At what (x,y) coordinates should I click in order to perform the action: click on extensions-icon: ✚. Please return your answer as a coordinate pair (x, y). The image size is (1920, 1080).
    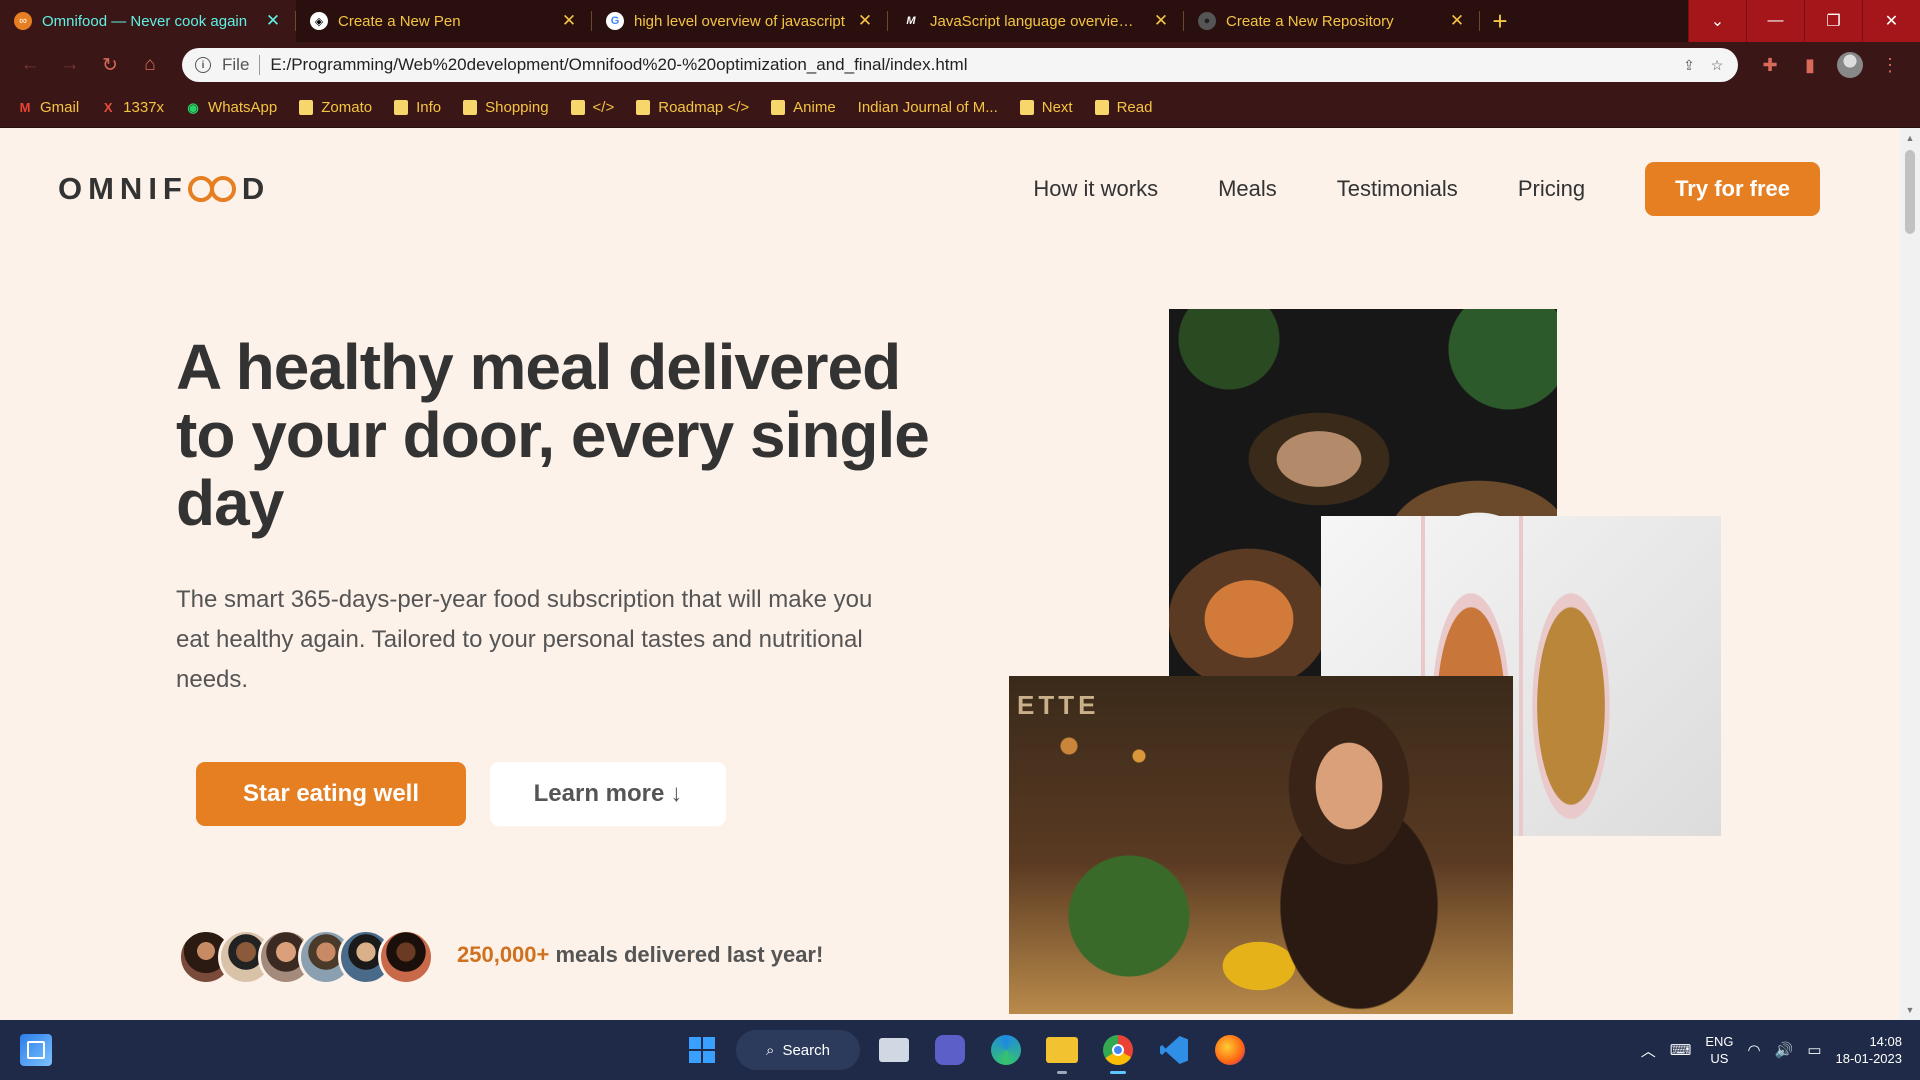
    Looking at the image, I should click on (1770, 65).